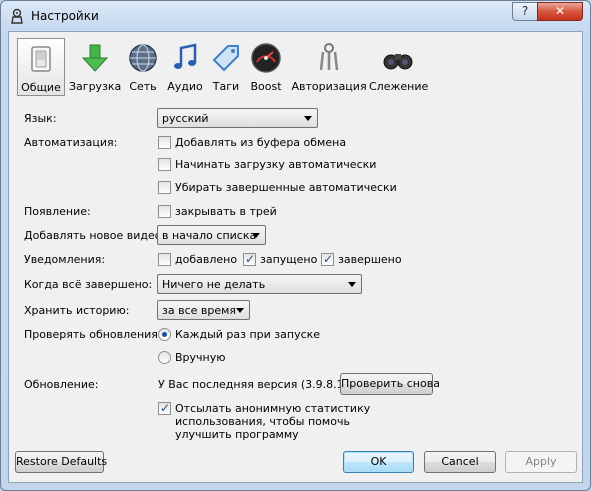  I want to click on notify-added-checkbox, so click(164, 259).